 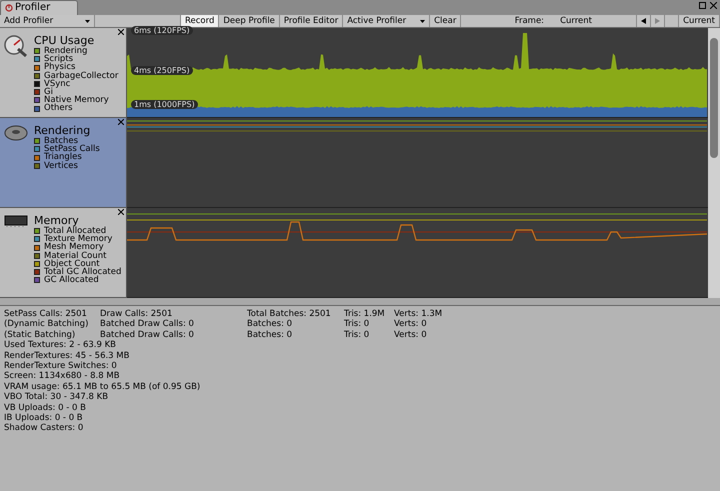 What do you see at coordinates (57, 84) in the screenshot?
I see `legend-label: VSync` at bounding box center [57, 84].